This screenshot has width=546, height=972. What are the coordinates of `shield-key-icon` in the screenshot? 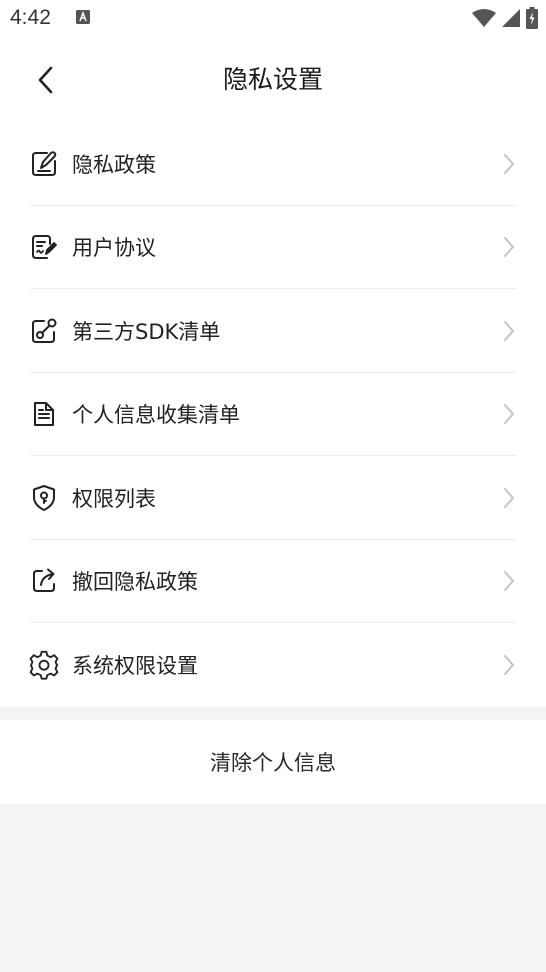 It's located at (44, 498).